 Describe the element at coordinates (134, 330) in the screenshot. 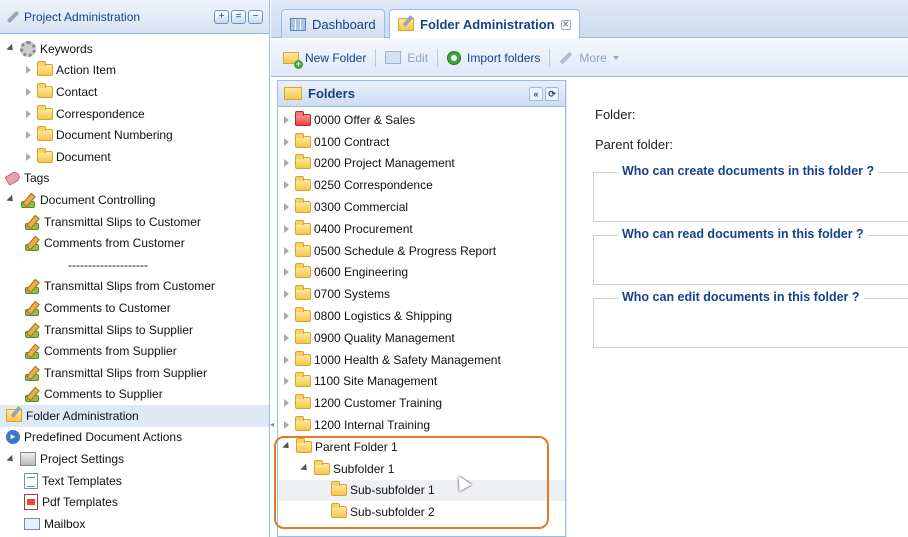

I see `admin-tree-item: Transmittal Slips to Supplier` at that location.